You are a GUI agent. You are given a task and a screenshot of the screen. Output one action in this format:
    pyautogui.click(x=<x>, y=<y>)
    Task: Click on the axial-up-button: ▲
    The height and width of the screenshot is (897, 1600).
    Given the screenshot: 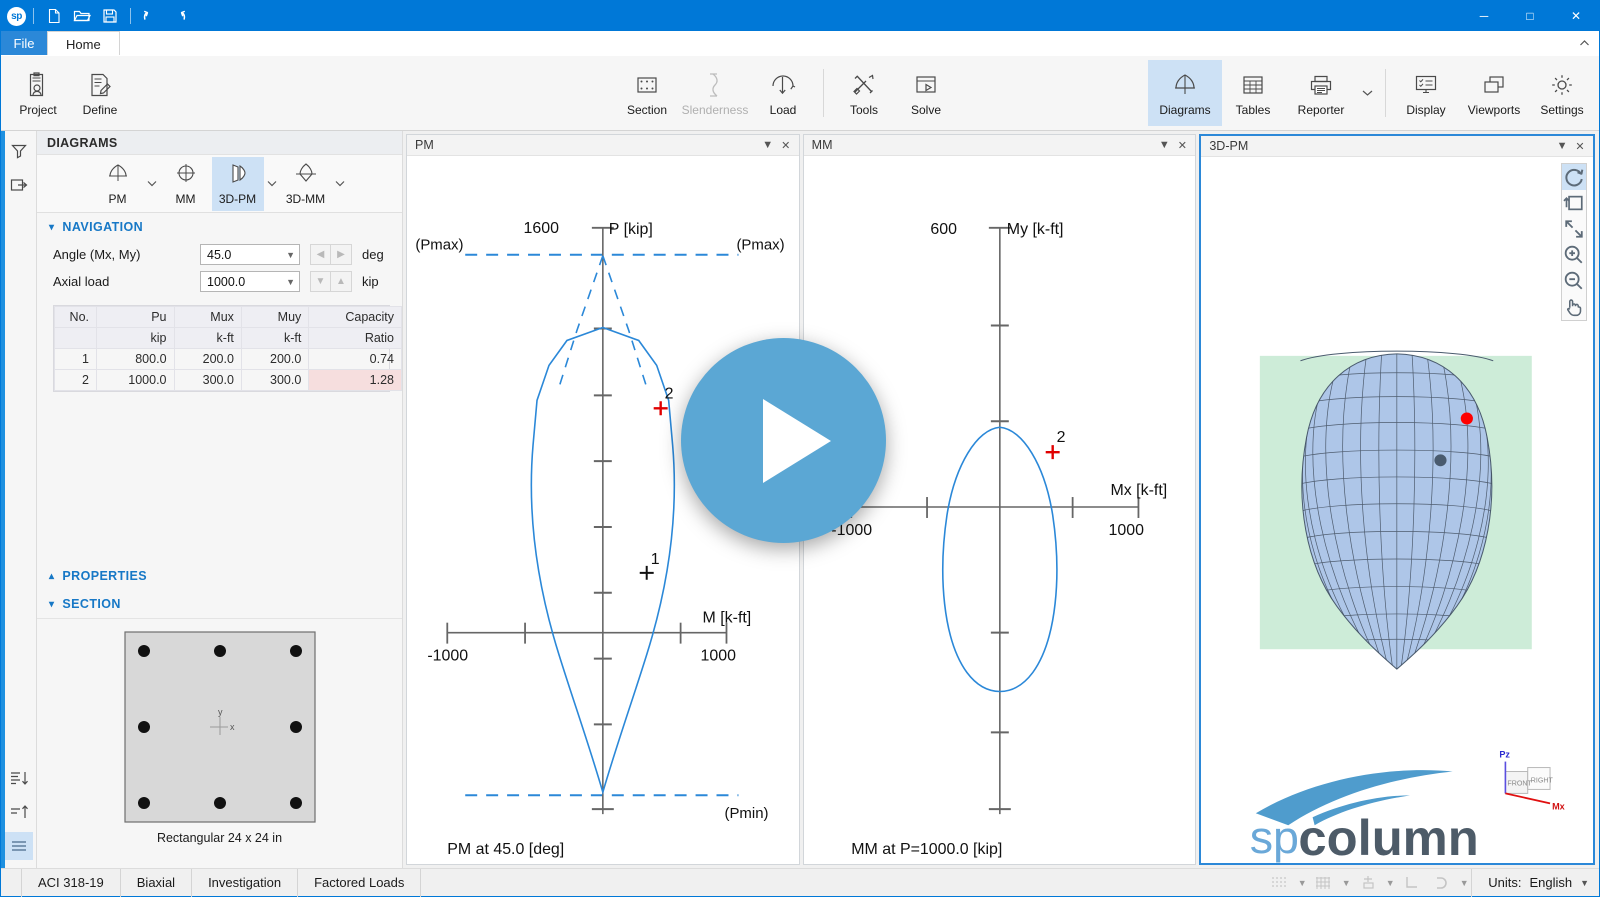 What is the action you would take?
    pyautogui.click(x=341, y=281)
    